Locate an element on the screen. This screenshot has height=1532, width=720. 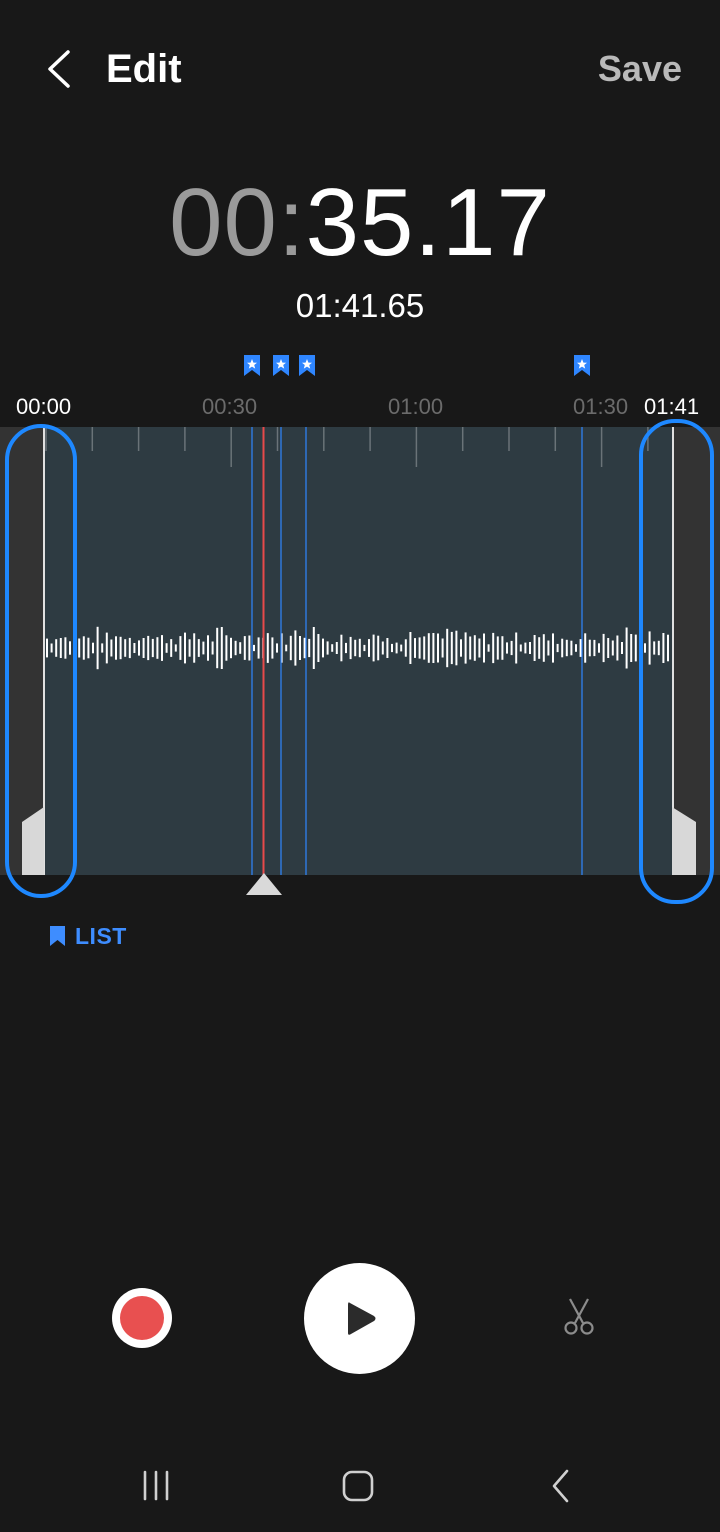
record-icon is located at coordinates (142, 1318).